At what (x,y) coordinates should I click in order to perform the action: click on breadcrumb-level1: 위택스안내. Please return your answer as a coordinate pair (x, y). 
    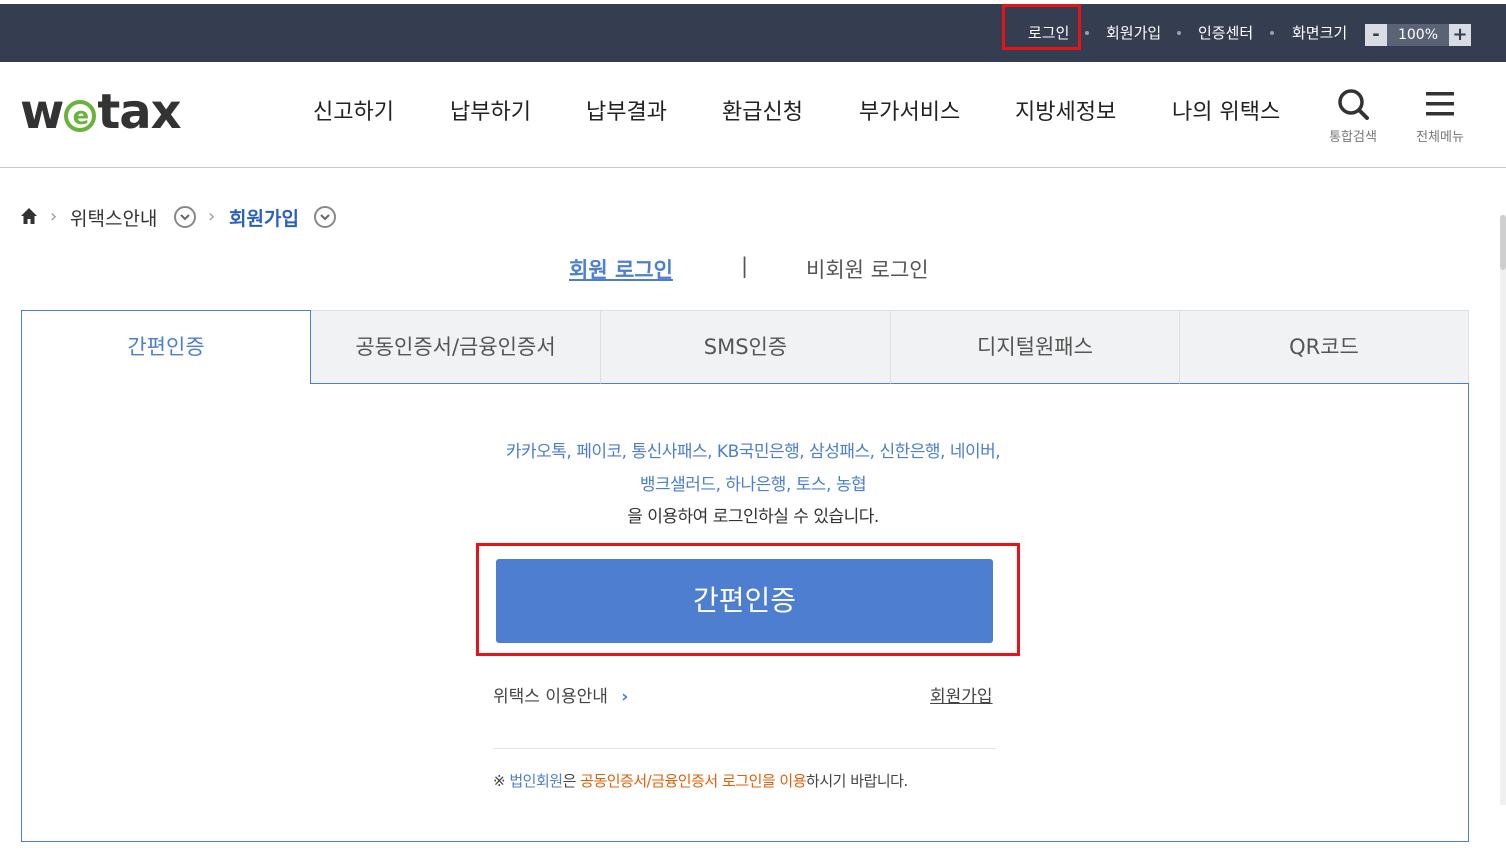
    Looking at the image, I should click on (113, 217).